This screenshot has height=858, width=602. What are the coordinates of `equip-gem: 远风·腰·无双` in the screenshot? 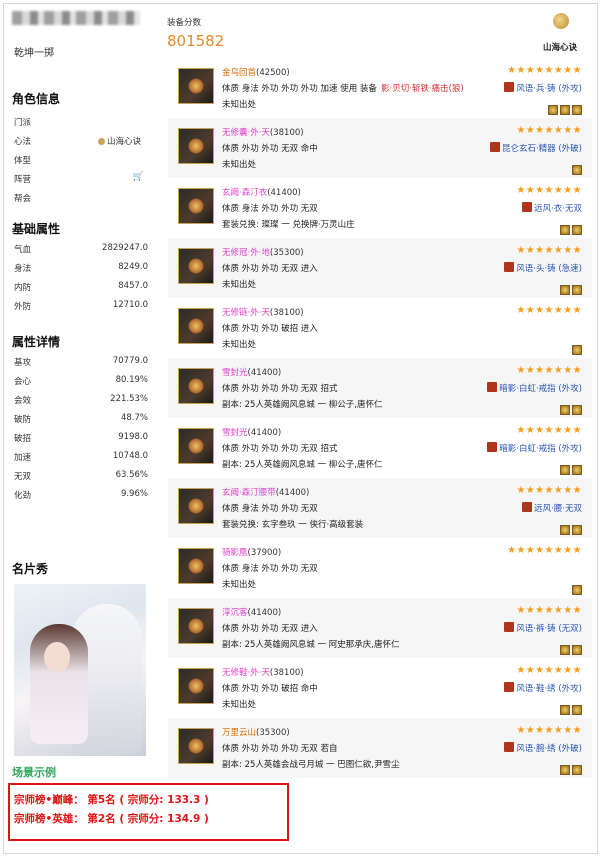 It's located at (552, 508).